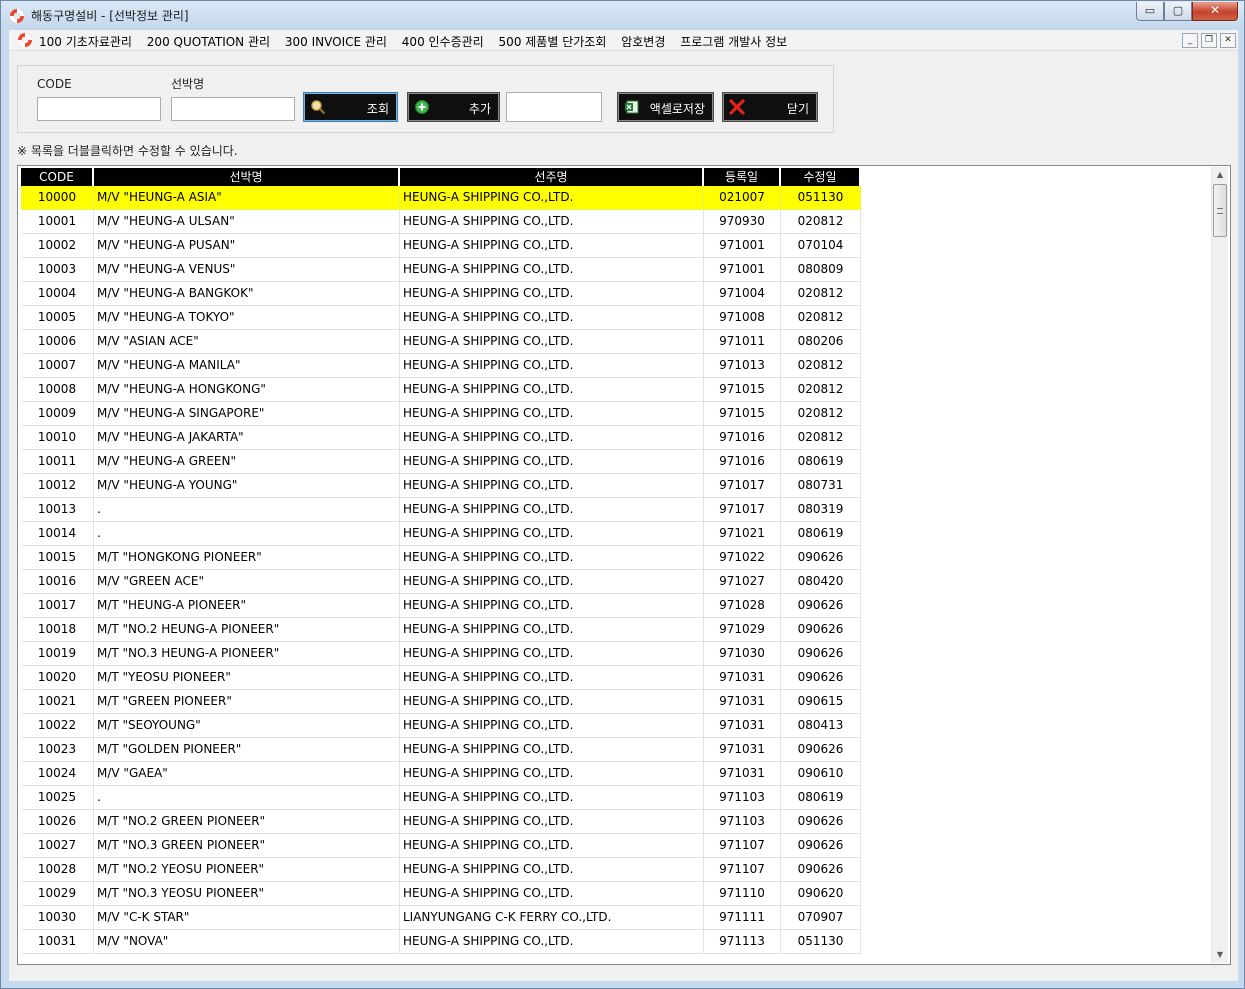 The width and height of the screenshot is (1245, 989). I want to click on cell-modified-date: 080731, so click(821, 486).